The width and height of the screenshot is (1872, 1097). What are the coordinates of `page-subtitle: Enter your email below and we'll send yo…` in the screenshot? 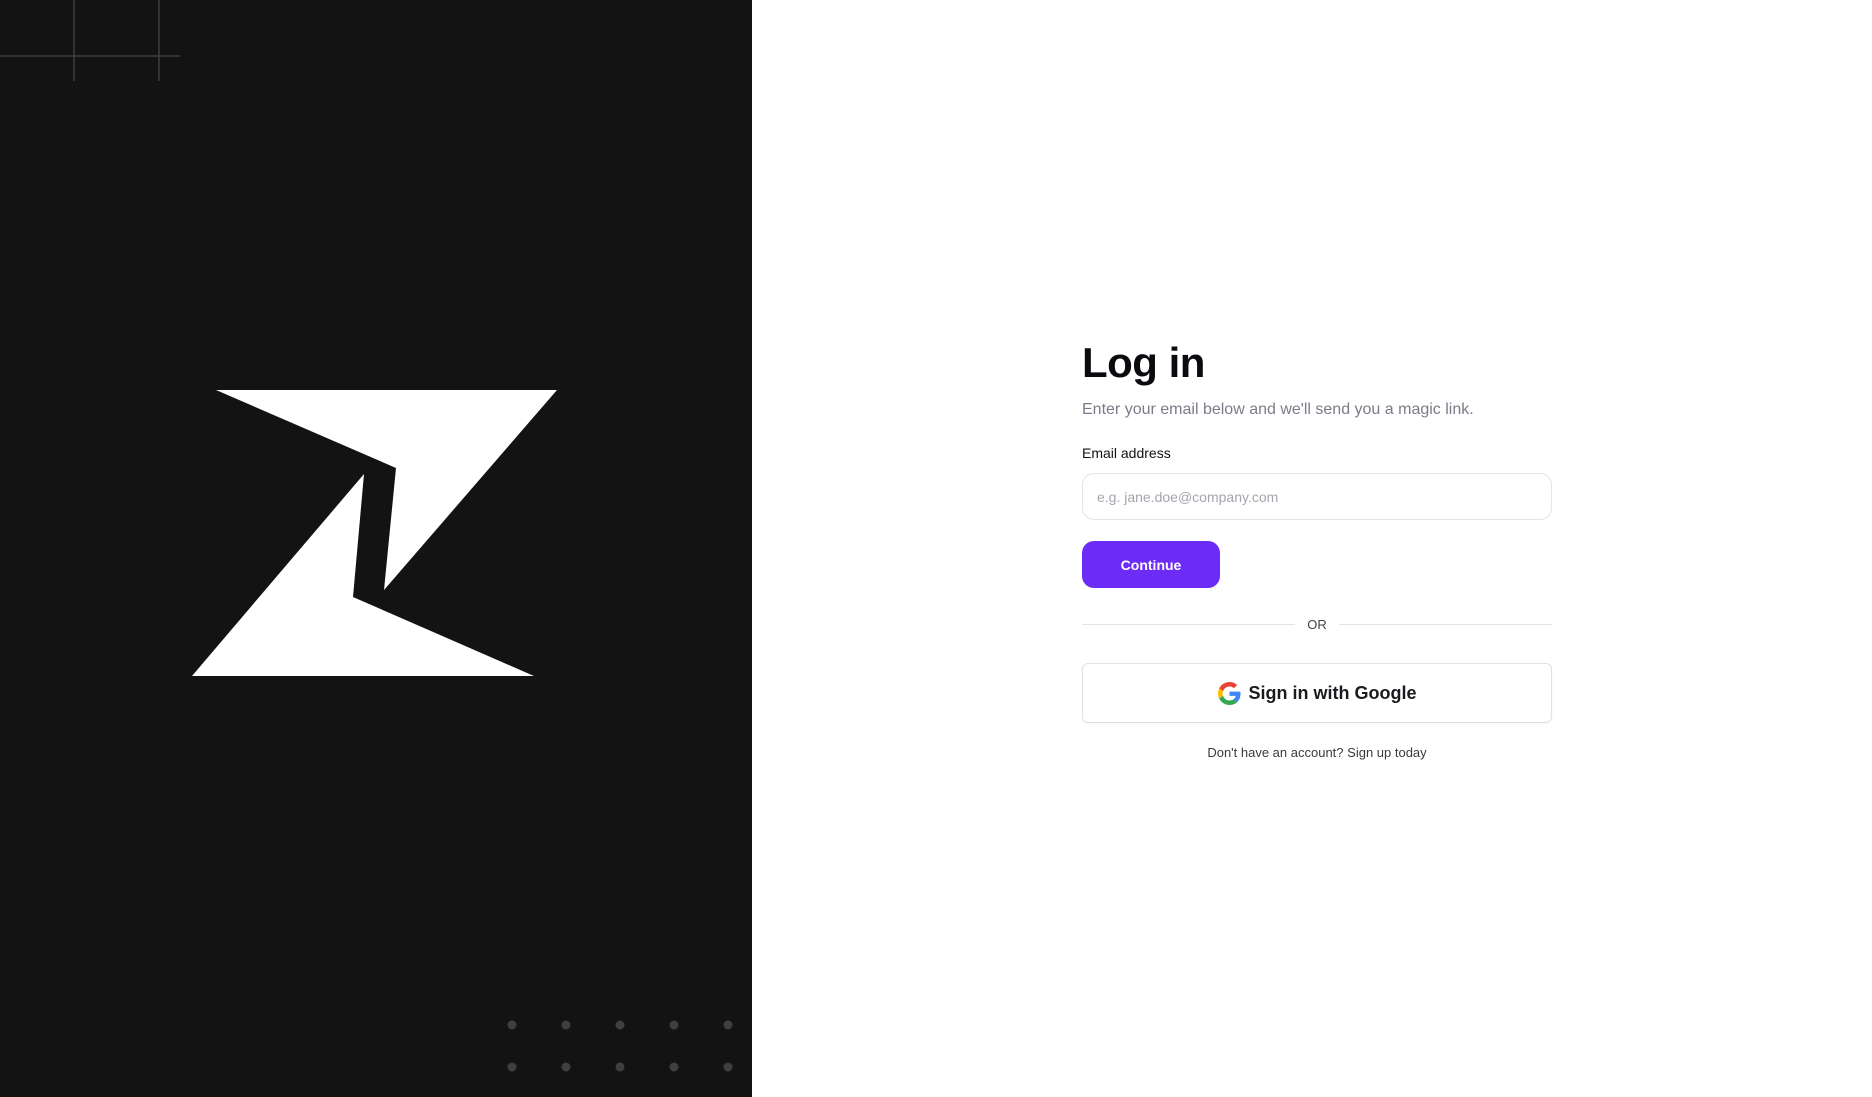 It's located at (1278, 409).